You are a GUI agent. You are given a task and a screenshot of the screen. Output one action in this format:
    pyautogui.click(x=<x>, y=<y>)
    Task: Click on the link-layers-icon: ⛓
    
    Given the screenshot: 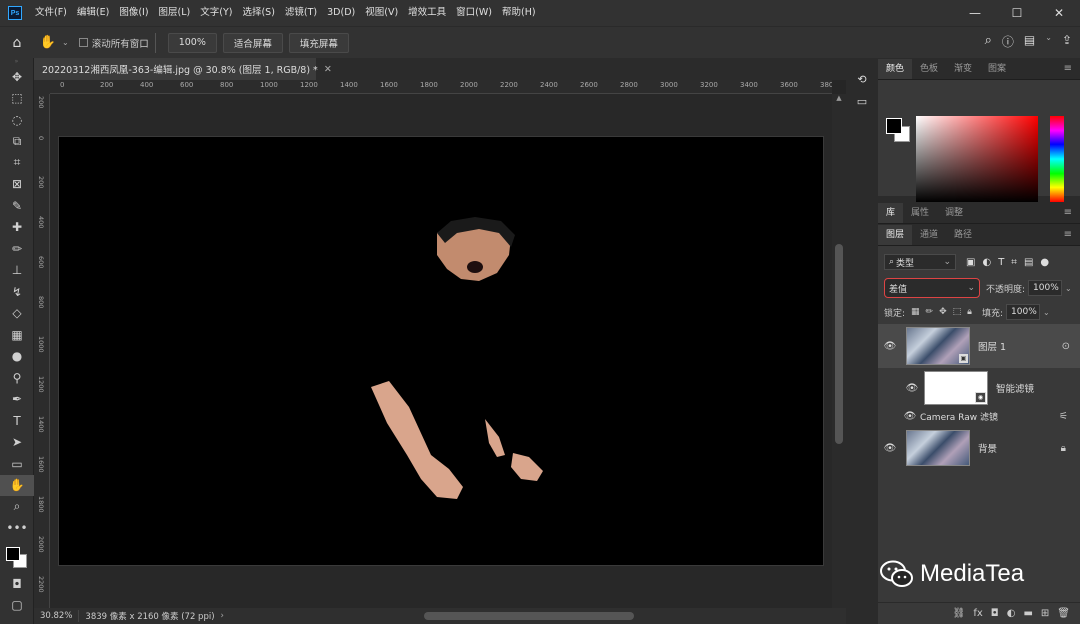 What is the action you would take?
    pyautogui.click(x=959, y=613)
    